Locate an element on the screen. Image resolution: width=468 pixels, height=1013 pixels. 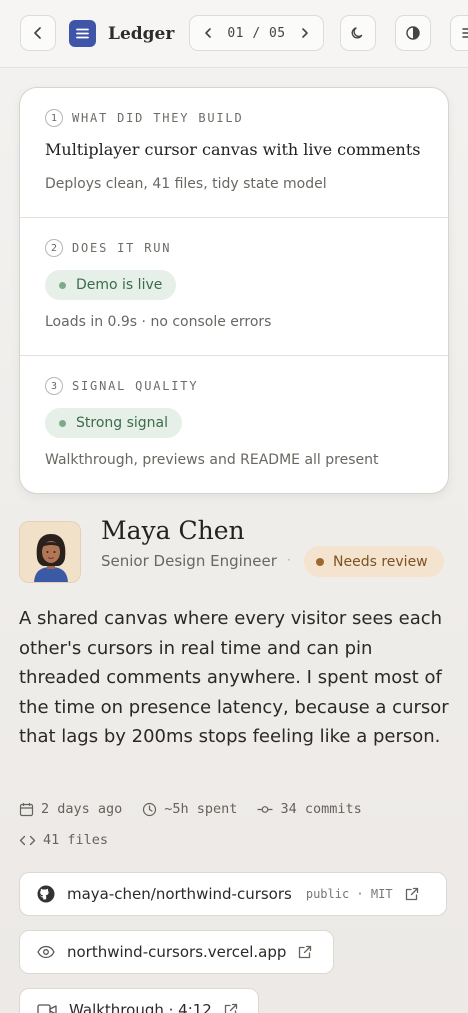
repo-link: maya-chen/northwind-cursors public · MIT is located at coordinates (233, 894).